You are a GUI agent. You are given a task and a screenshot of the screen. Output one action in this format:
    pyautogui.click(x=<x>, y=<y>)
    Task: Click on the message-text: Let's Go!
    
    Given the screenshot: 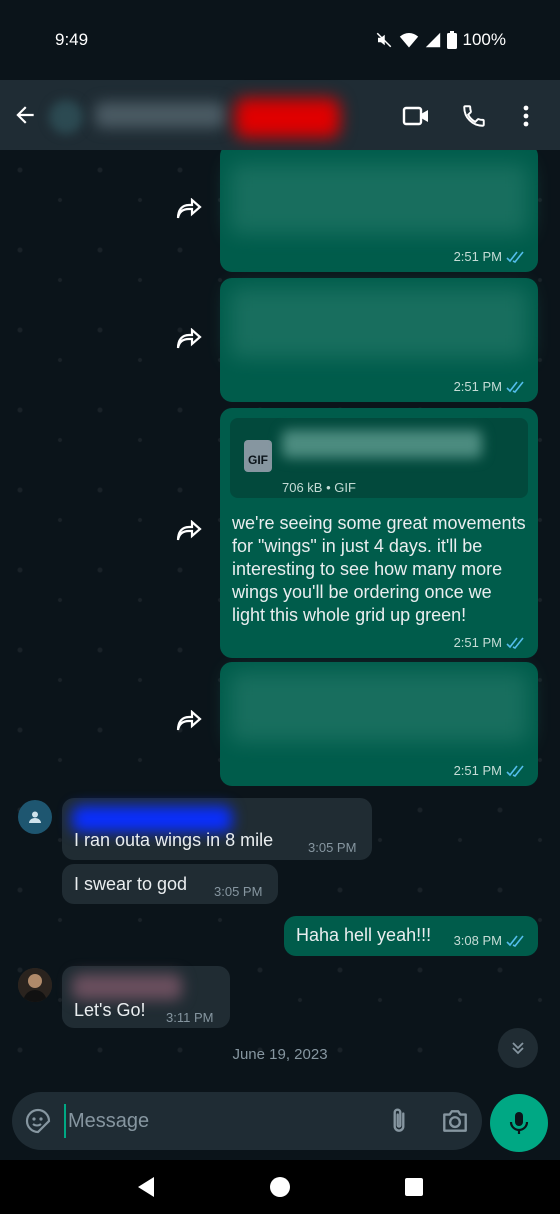 What is the action you would take?
    pyautogui.click(x=110, y=1010)
    